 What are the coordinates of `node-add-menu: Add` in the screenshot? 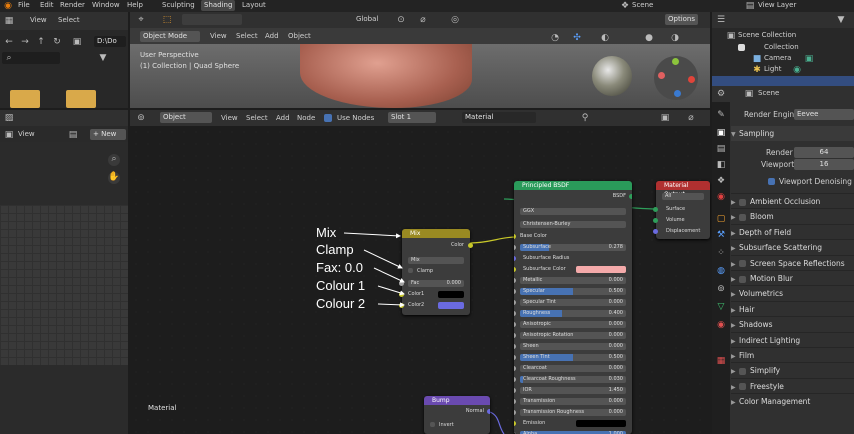 It's located at (283, 118).